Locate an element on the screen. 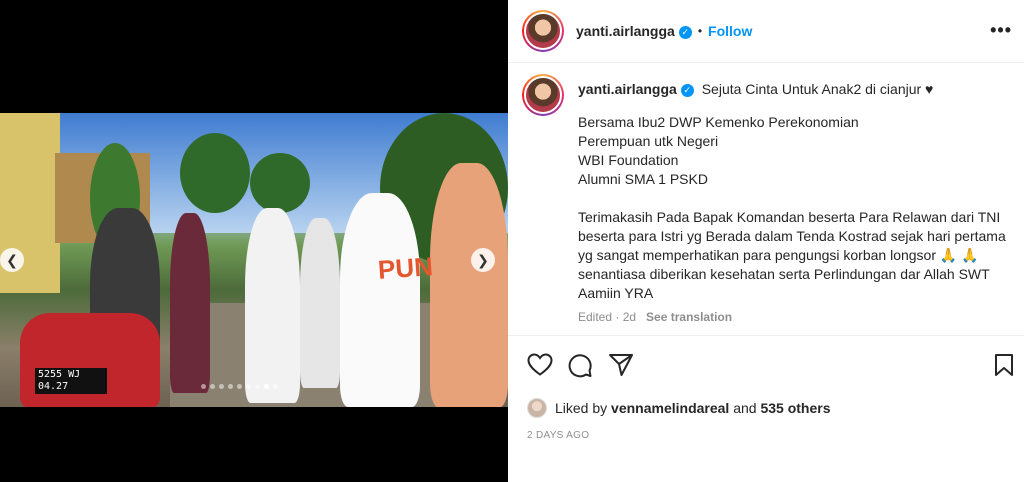 Image resolution: width=1024 pixels, height=482 pixels. send-icon is located at coordinates (621, 365).